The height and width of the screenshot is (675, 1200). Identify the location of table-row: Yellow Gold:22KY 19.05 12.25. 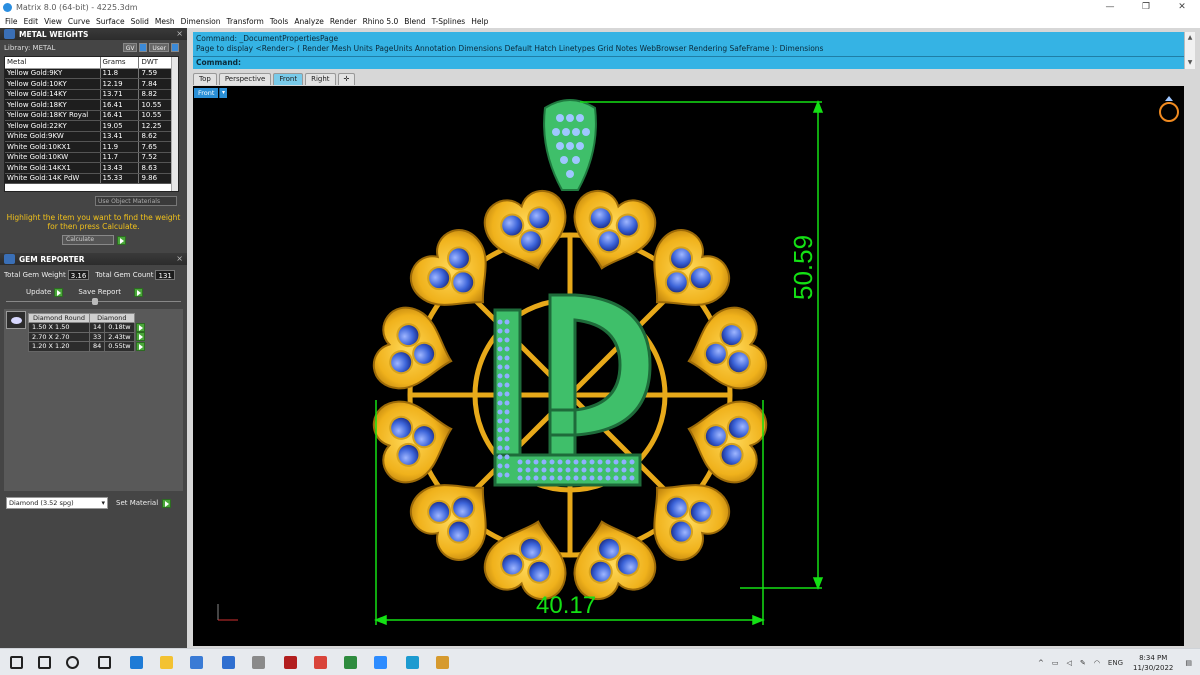
(89, 126).